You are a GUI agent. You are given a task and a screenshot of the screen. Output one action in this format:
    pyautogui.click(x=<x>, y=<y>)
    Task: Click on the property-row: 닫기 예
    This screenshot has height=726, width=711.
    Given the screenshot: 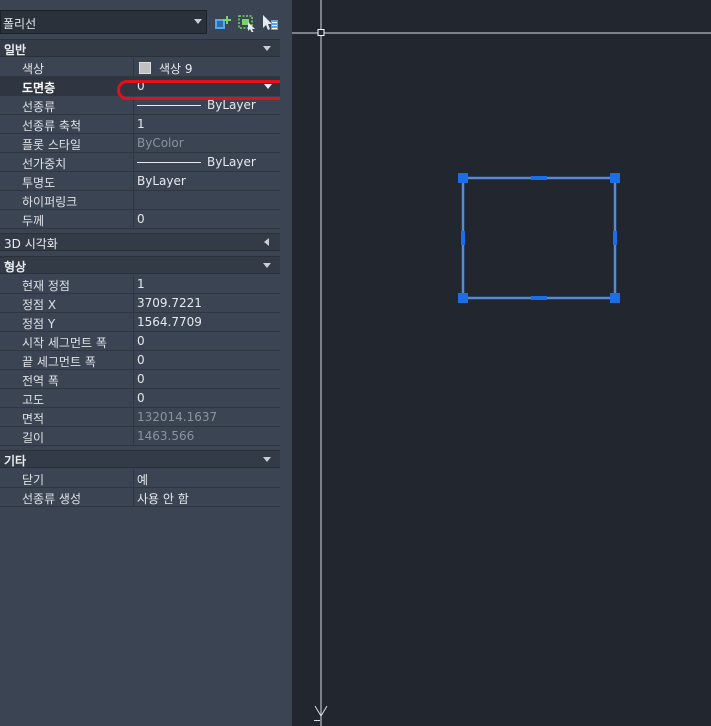 What is the action you would take?
    pyautogui.click(x=140, y=478)
    